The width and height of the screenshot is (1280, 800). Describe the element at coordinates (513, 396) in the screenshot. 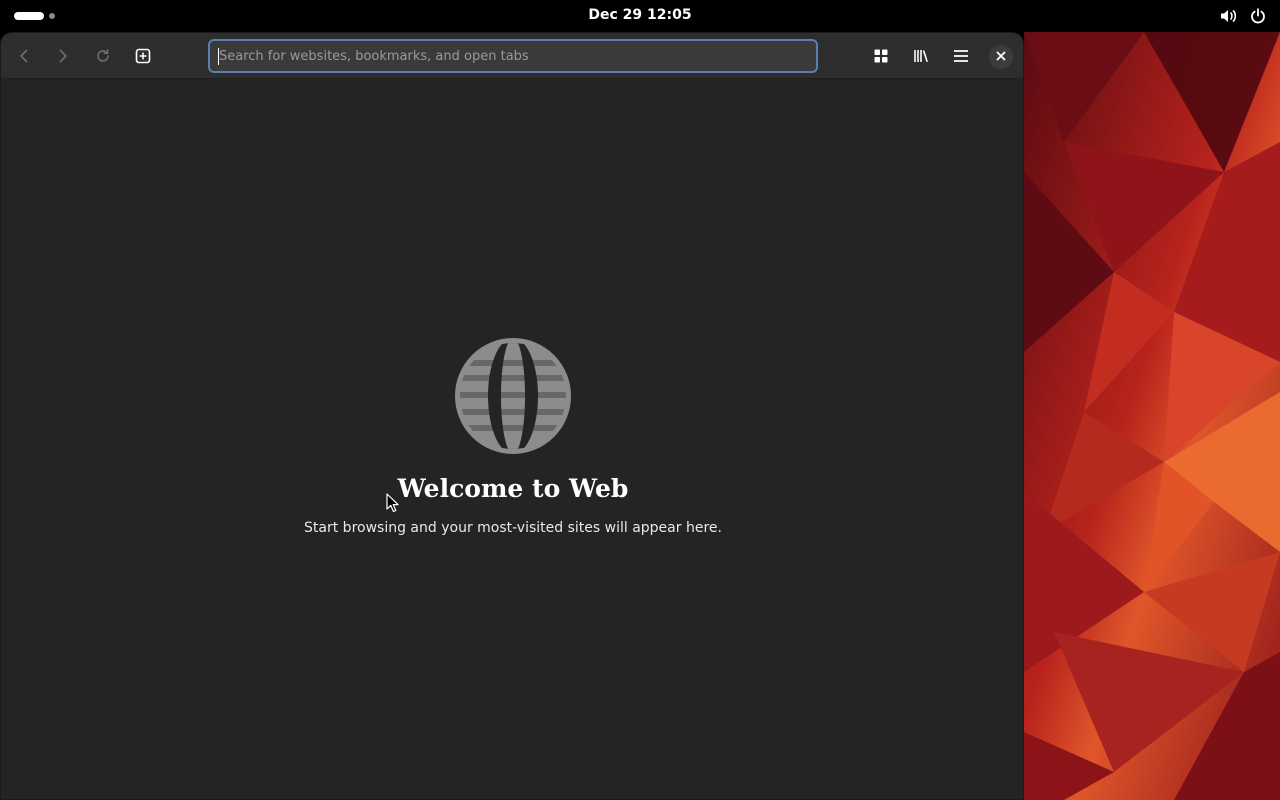

I see `globe-icon` at that location.